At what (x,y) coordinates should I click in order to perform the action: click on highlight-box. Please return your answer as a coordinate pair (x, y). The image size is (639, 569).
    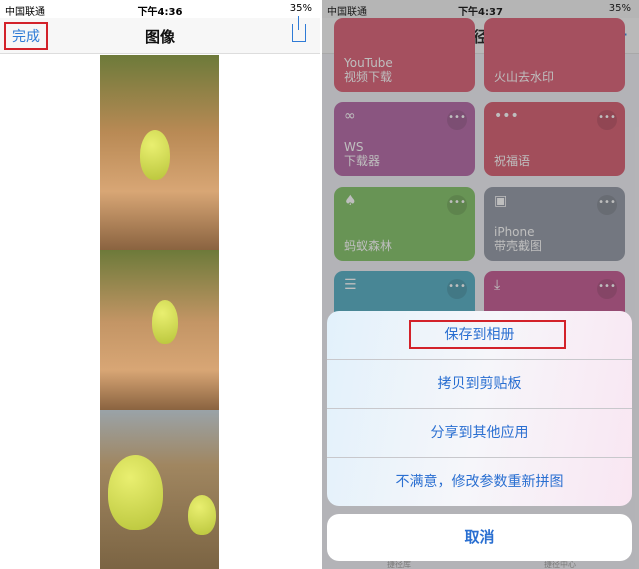
    Looking at the image, I should click on (487, 334).